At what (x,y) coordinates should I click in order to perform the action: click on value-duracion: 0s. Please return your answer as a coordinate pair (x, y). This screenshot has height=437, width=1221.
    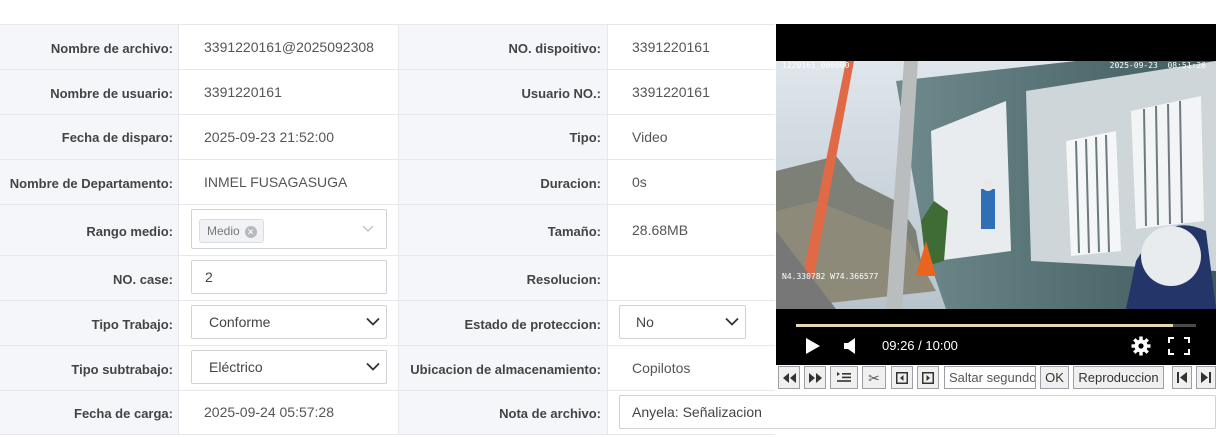
    Looking at the image, I should click on (639, 182).